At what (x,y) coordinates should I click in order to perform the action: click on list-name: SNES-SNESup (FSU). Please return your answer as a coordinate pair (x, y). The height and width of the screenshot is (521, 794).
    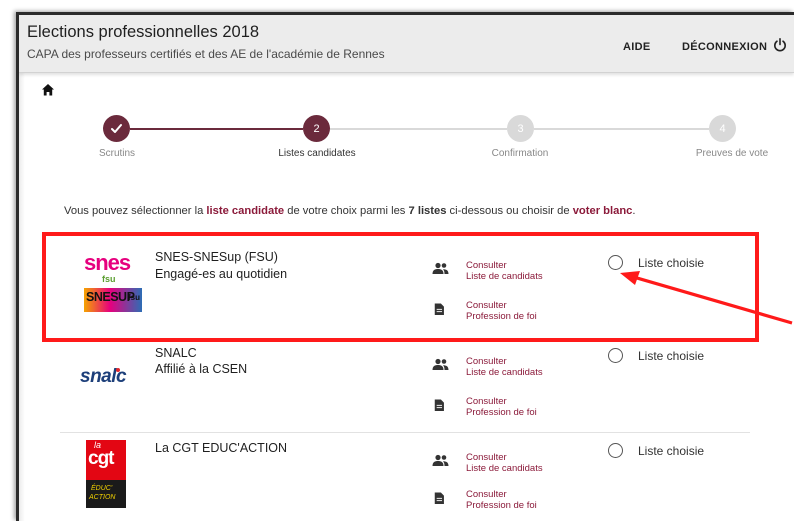
    Looking at the image, I should click on (216, 257).